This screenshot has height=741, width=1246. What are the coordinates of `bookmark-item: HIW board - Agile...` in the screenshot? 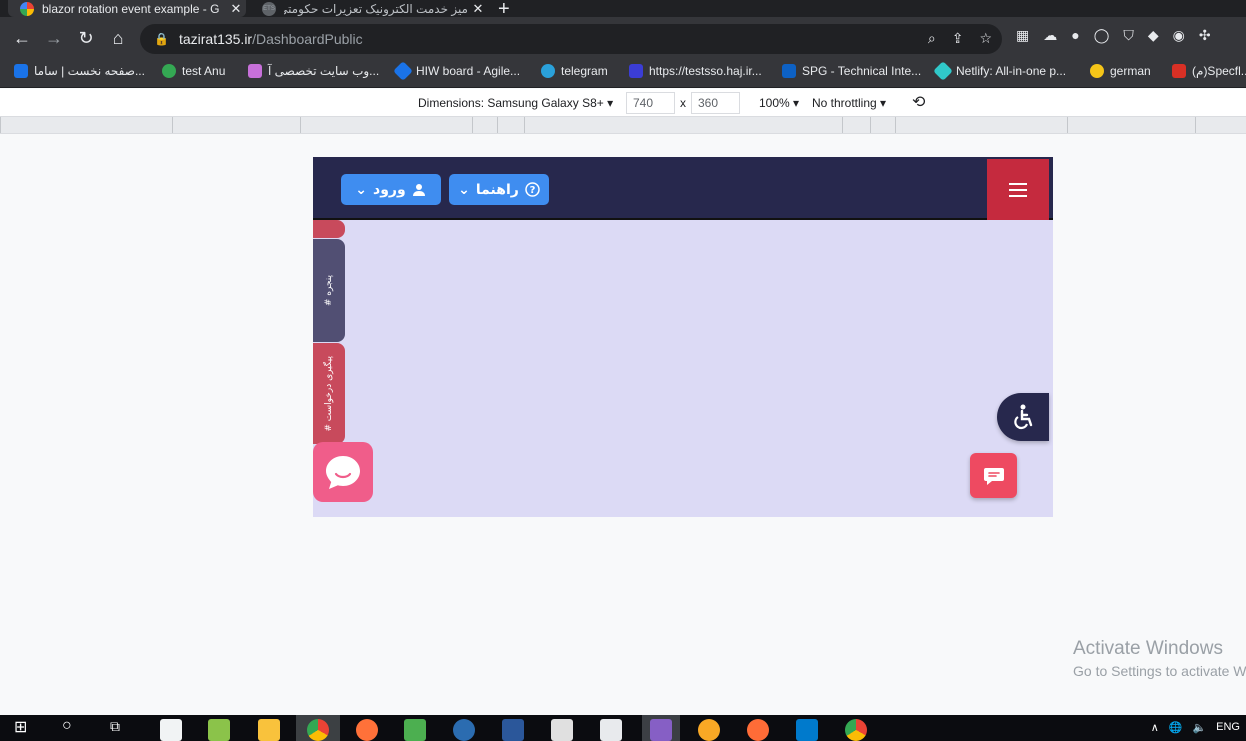 It's located at (456, 71).